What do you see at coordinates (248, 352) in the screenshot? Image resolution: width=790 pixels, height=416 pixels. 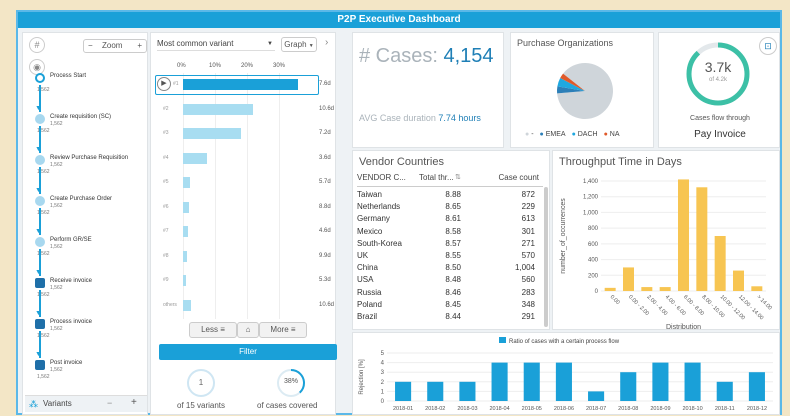 I see `filter-button: Filter` at bounding box center [248, 352].